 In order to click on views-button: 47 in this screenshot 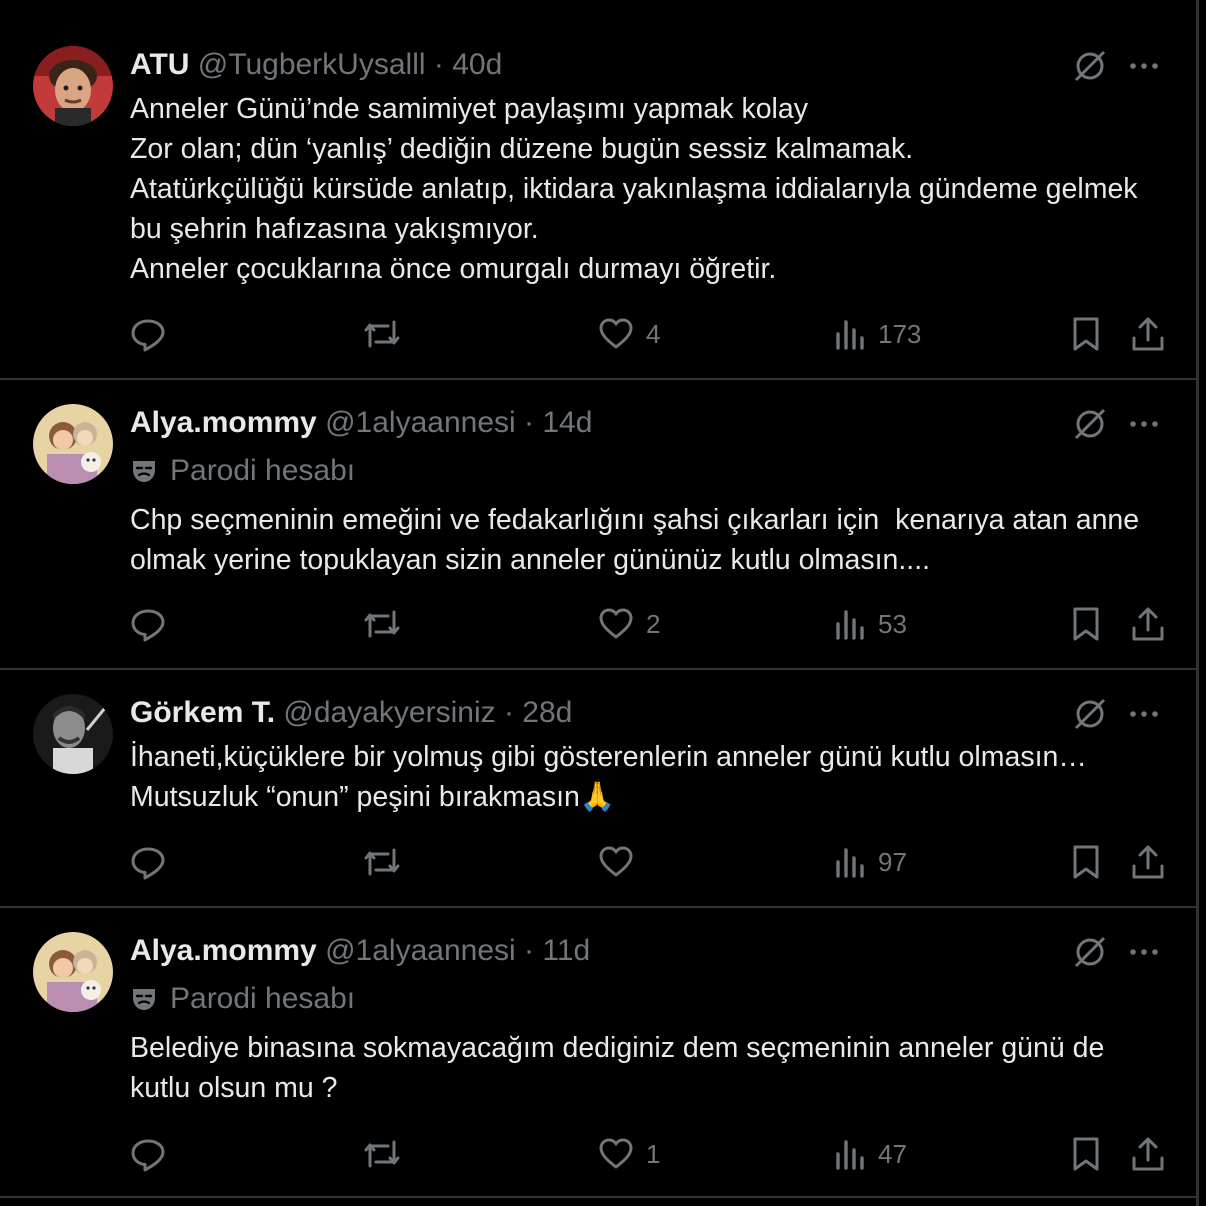, I will do `click(870, 1154)`.